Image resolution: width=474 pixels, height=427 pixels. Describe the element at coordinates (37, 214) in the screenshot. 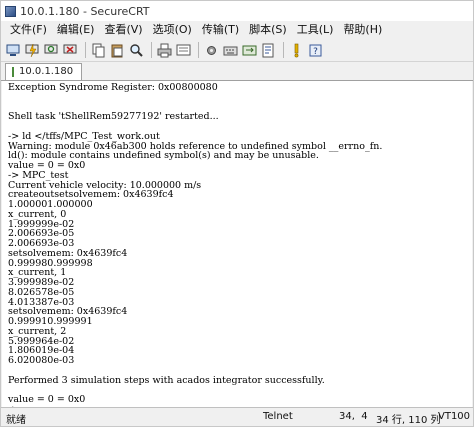

I see `terminal-line: x_current, 0` at that location.